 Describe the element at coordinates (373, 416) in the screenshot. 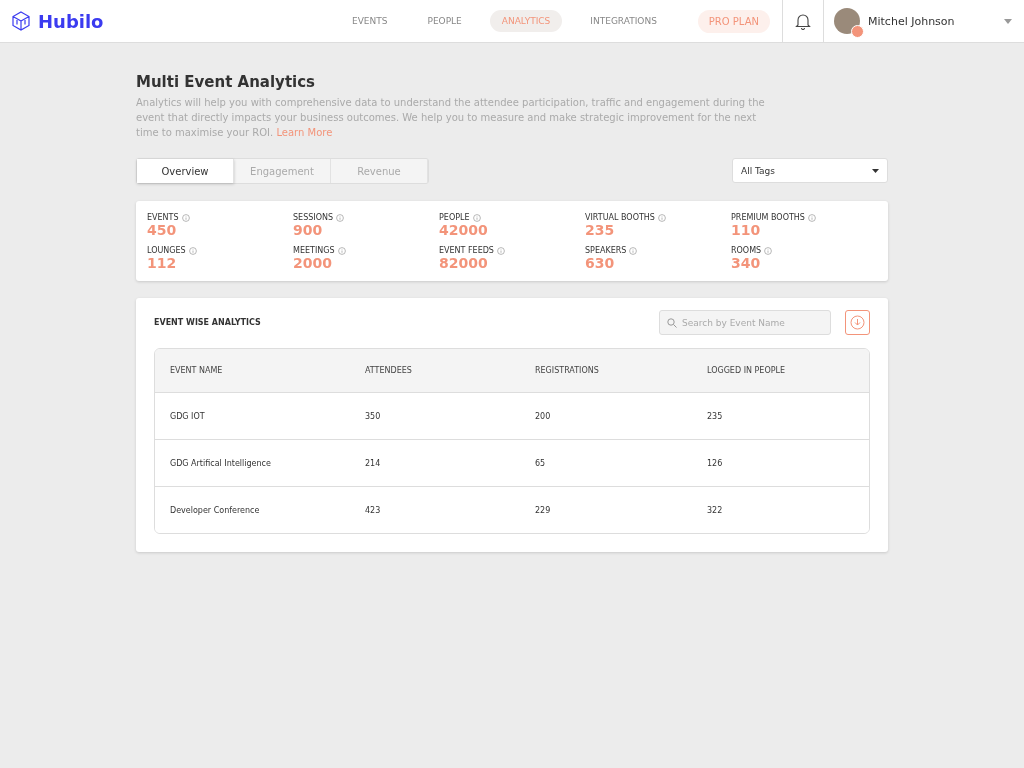

I see `table-cell-text: 350` at that location.